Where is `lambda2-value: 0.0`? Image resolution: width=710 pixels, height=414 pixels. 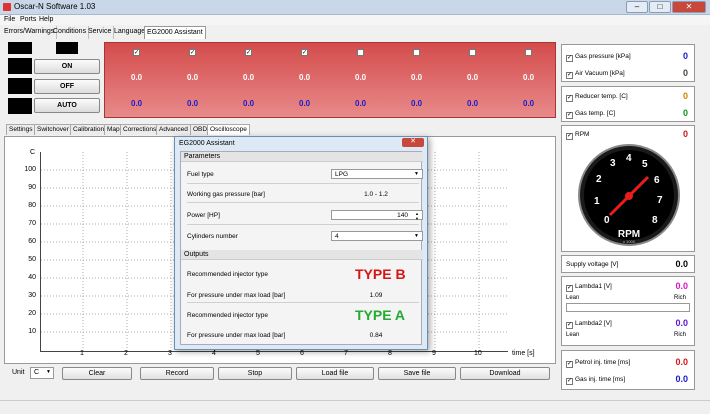
lambda2-value: 0.0 is located at coordinates (681, 323).